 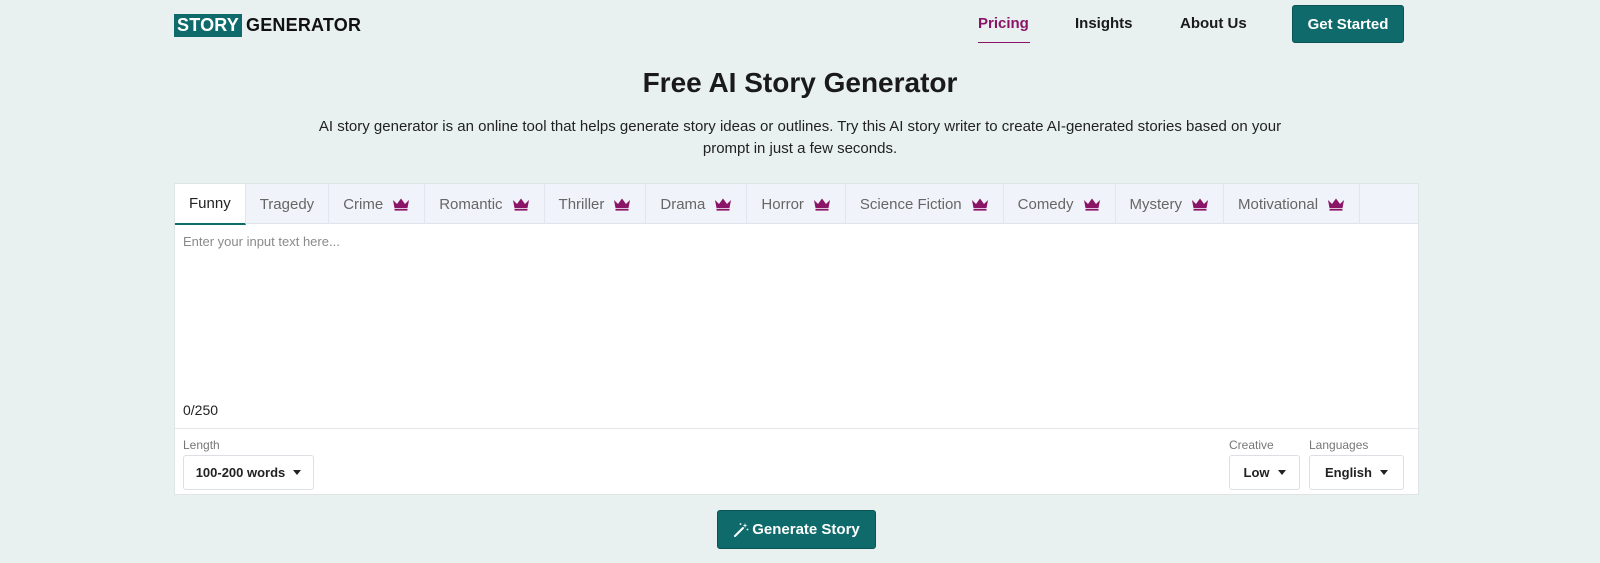 I want to click on generate-story-button: Generate Story, so click(x=796, y=529).